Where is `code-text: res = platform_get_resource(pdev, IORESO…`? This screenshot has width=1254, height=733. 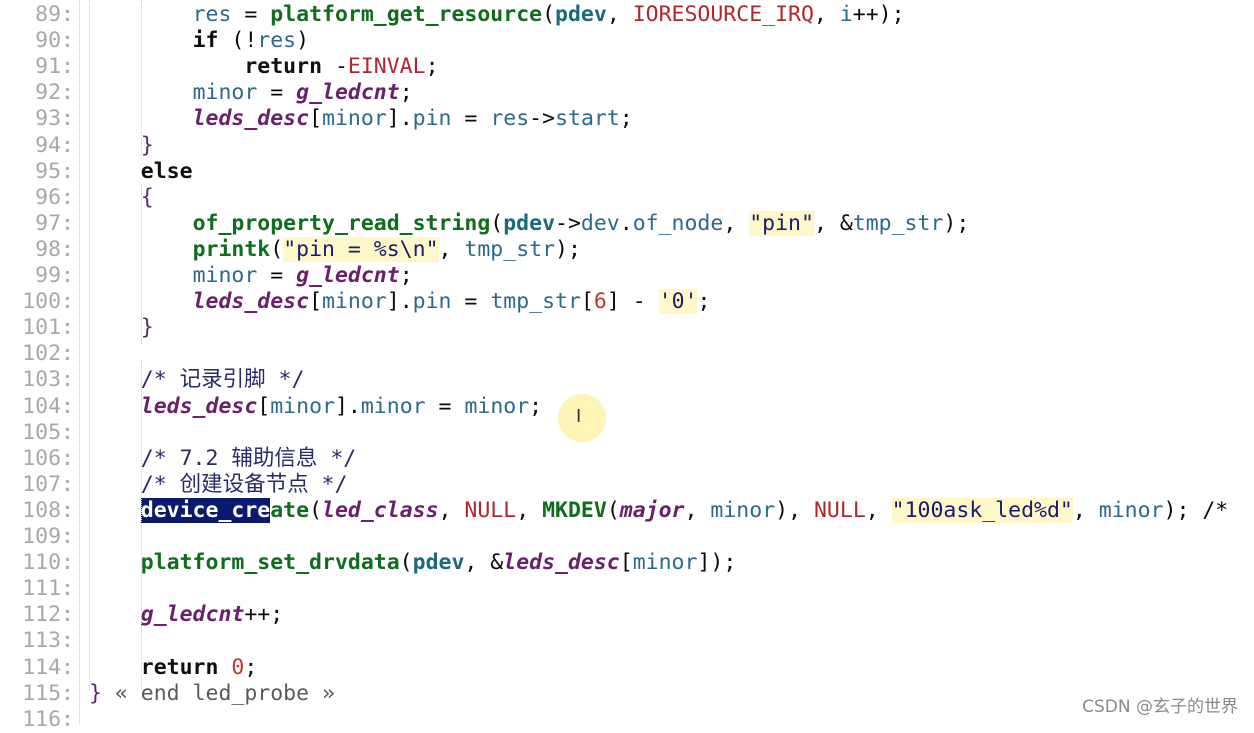
code-text: res = platform_get_resource(pdev, IORESO… is located at coordinates (497, 15).